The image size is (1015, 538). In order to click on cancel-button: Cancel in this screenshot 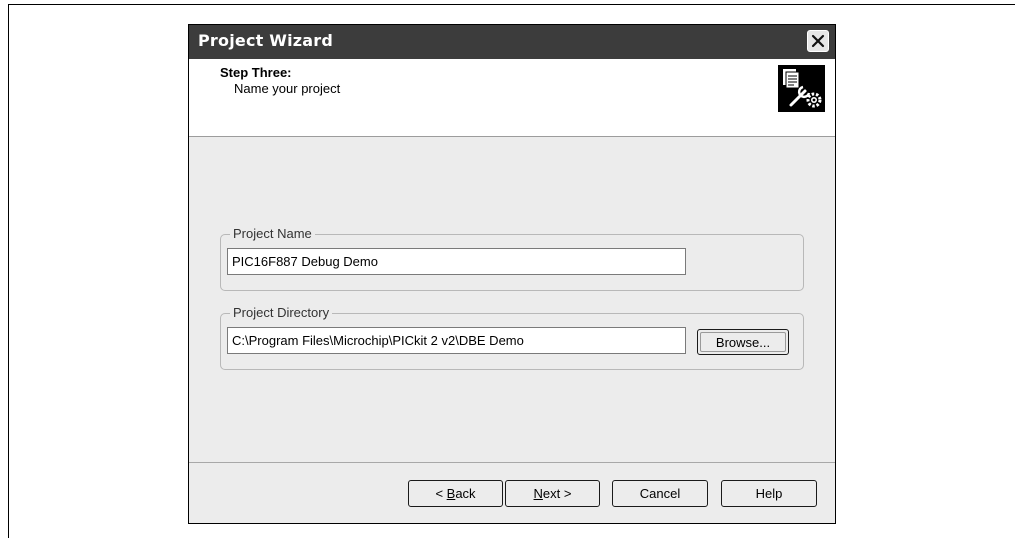, I will do `click(660, 493)`.